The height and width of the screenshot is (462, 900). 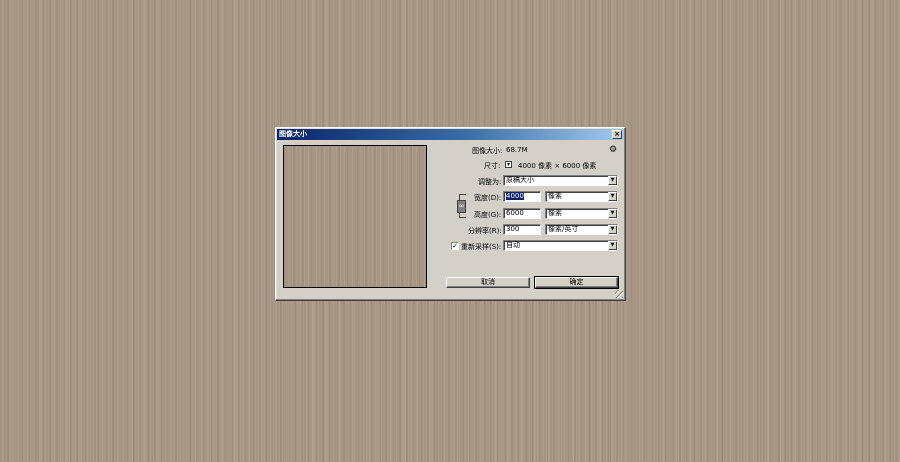 What do you see at coordinates (560, 180) in the screenshot?
I see `fit-to-select: 原稿大小 ▼` at bounding box center [560, 180].